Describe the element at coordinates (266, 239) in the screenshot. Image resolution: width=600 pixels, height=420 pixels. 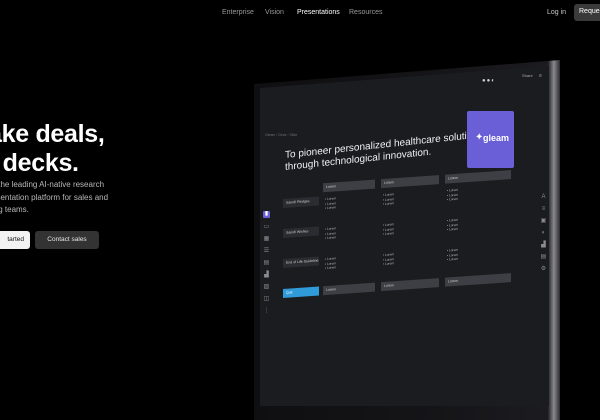
I see `table-tool-icon: ▦` at that location.